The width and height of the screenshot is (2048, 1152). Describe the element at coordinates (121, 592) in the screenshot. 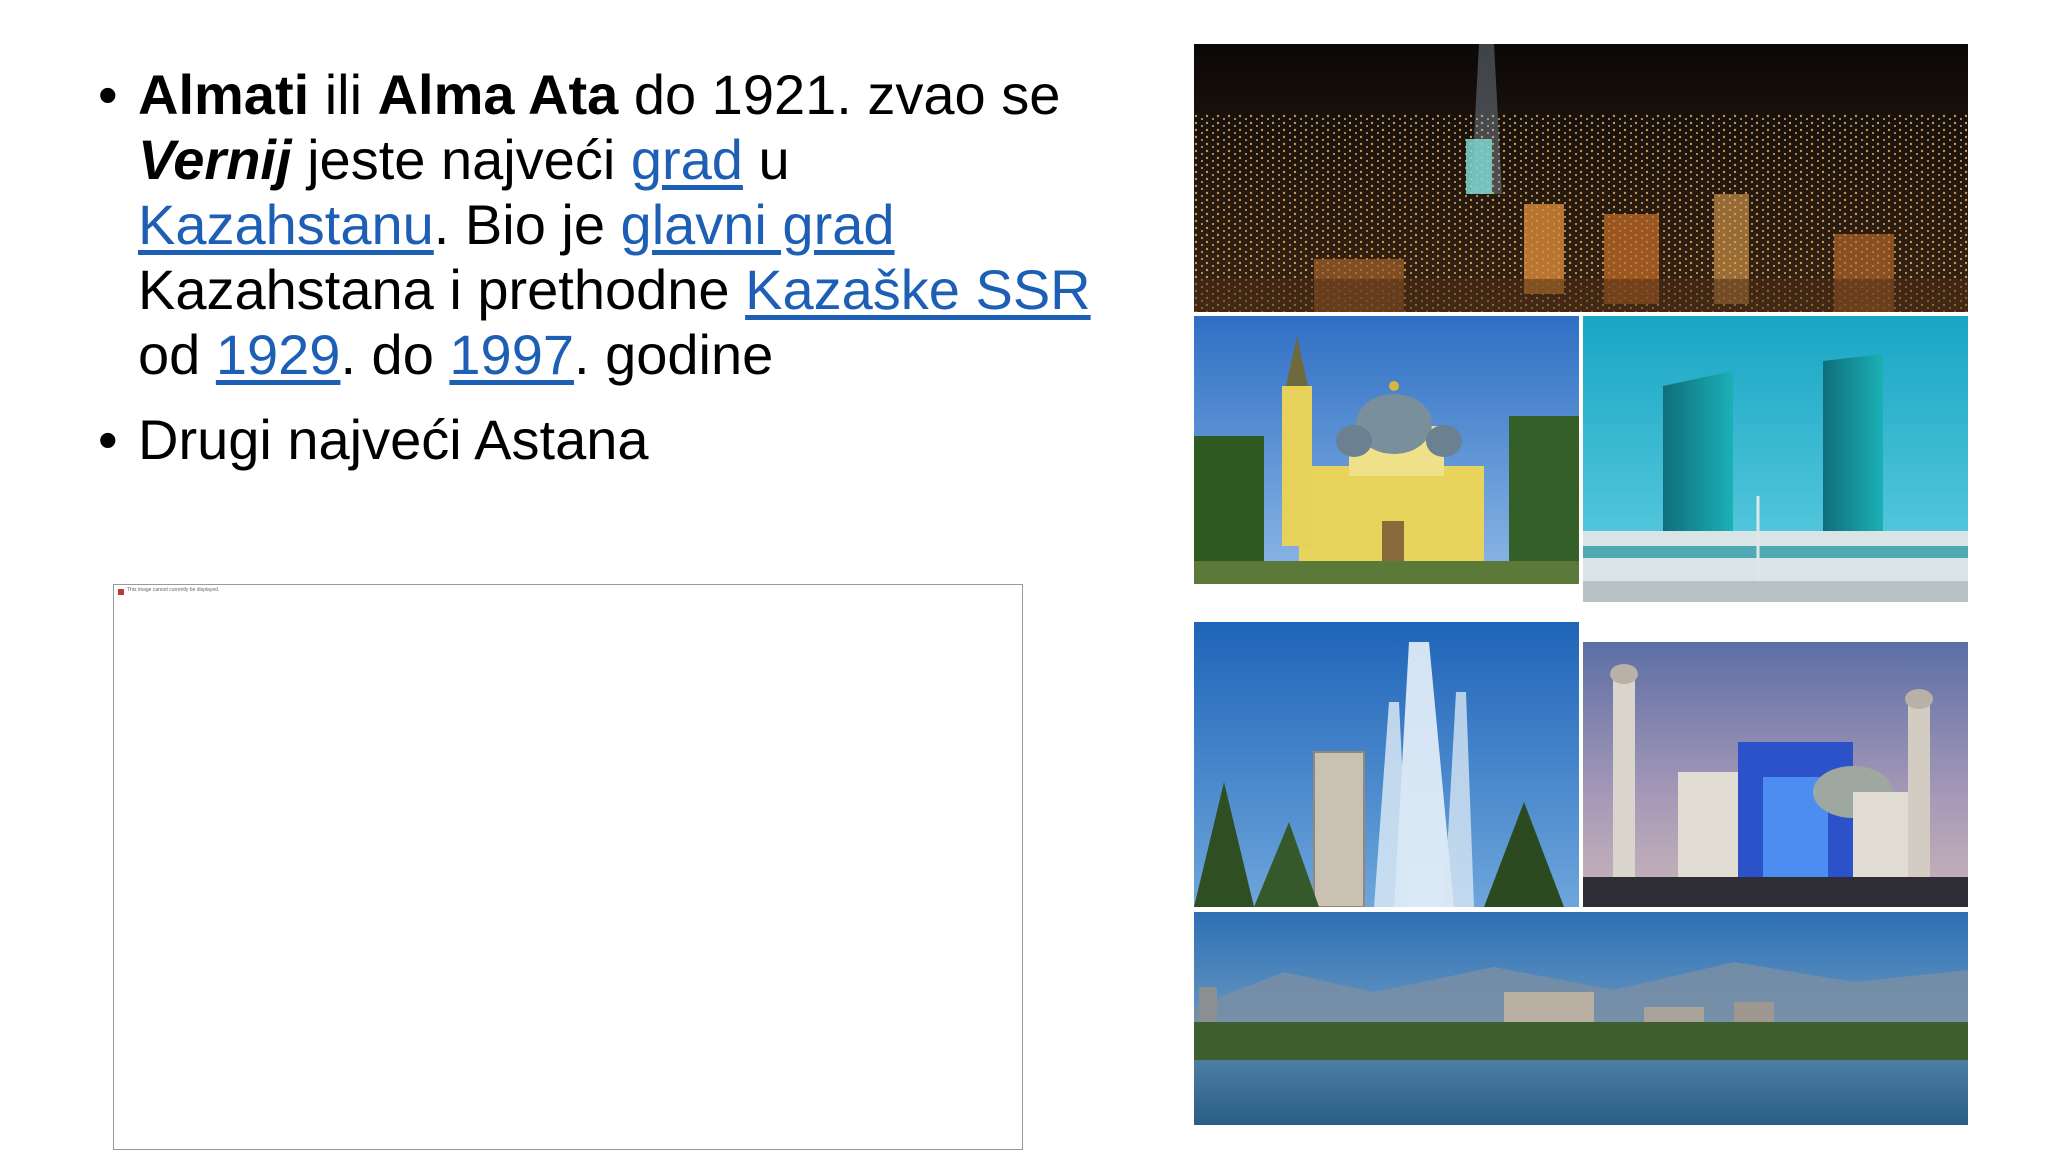

I see `broken-image-icon` at that location.